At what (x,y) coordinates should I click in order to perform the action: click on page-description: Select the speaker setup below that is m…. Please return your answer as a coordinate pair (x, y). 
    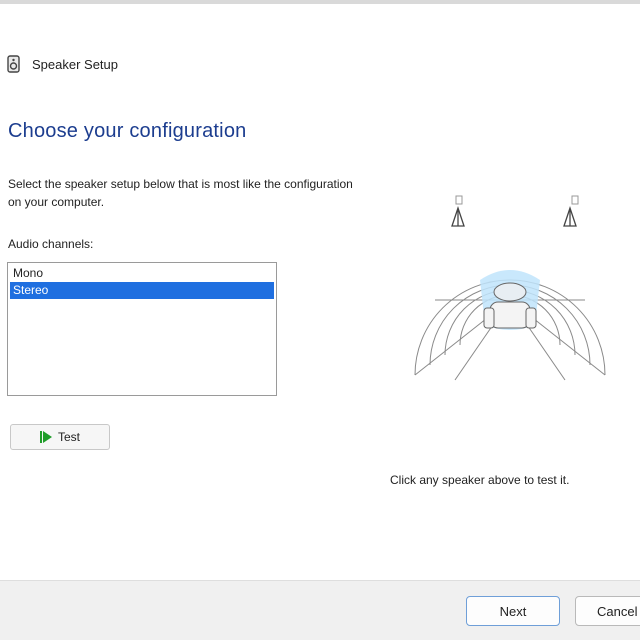
    Looking at the image, I should click on (180, 193).